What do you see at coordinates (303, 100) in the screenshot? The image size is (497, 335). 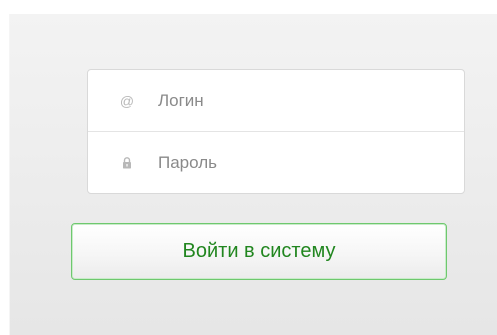 I see `login-input` at bounding box center [303, 100].